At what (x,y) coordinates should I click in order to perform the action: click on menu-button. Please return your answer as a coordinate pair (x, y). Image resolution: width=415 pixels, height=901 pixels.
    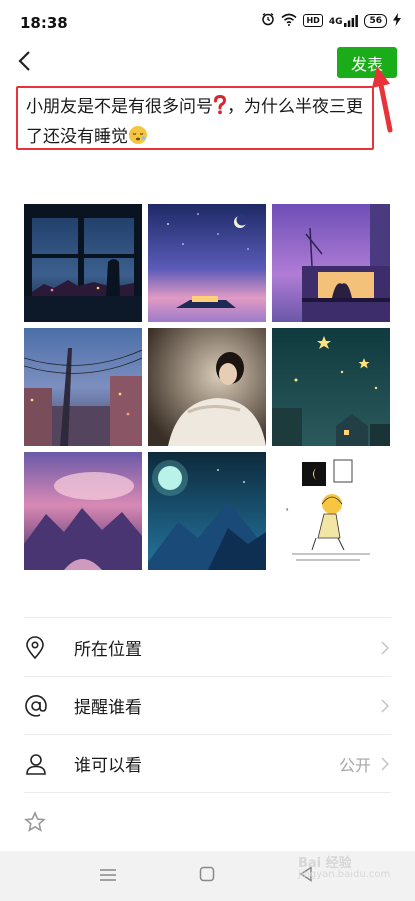
    Looking at the image, I should click on (108, 876).